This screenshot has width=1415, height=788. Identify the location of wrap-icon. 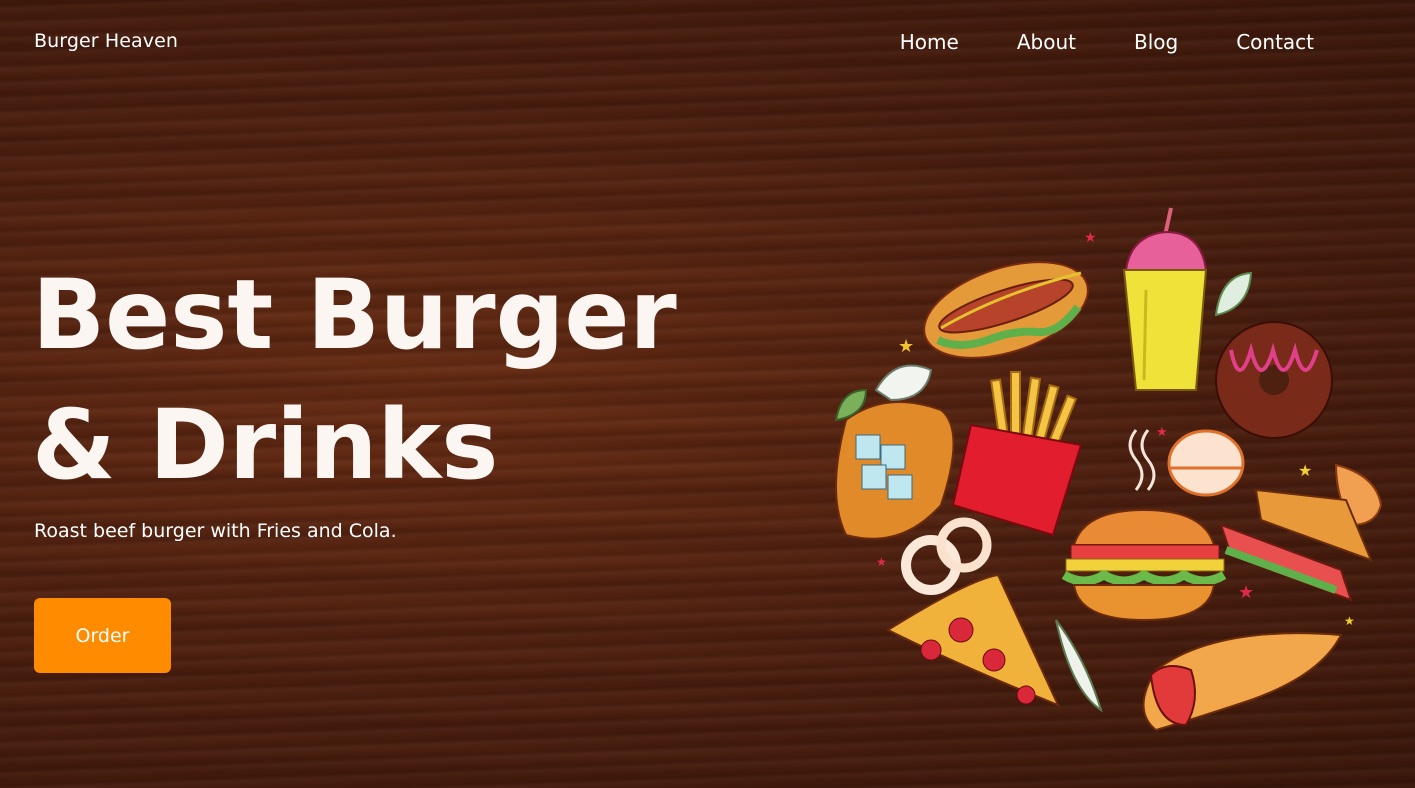
(1242, 682).